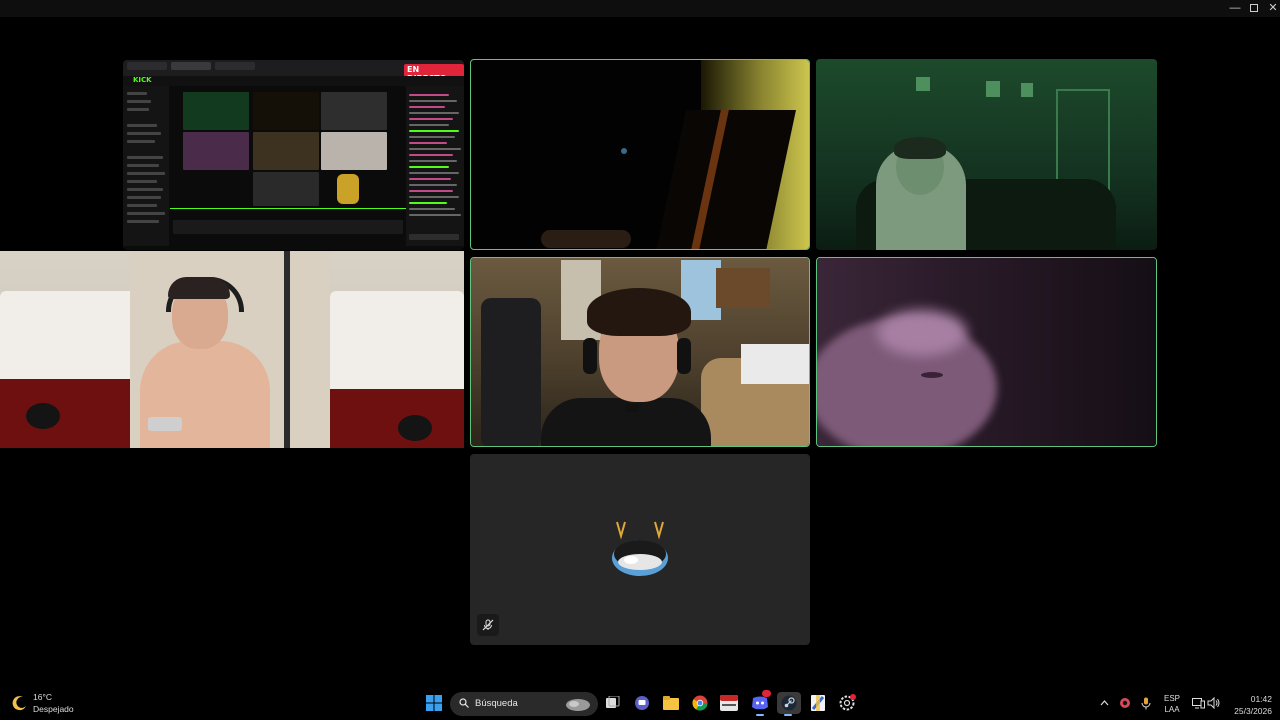 The width and height of the screenshot is (1280, 720). Describe the element at coordinates (53, 709) in the screenshot. I see `weather-desc: Despejado` at that location.